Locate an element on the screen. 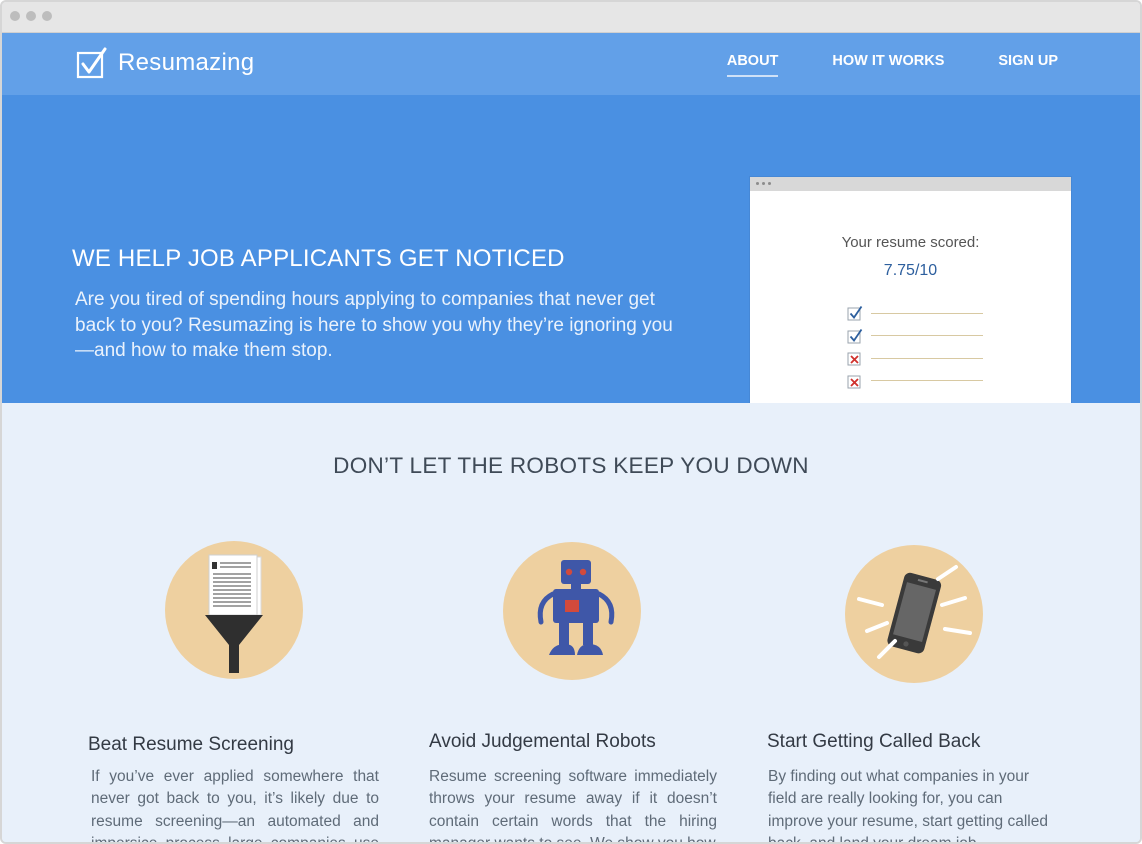 Image resolution: width=1142 pixels, height=844 pixels. logo: Resumazing is located at coordinates (165, 63).